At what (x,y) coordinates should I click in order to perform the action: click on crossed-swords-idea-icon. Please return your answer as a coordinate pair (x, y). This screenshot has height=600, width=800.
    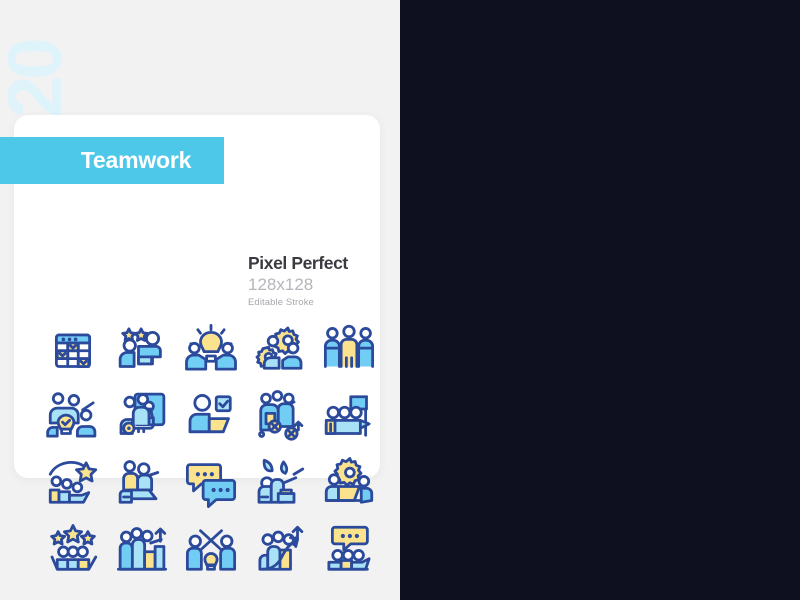
    Looking at the image, I should click on (211, 549).